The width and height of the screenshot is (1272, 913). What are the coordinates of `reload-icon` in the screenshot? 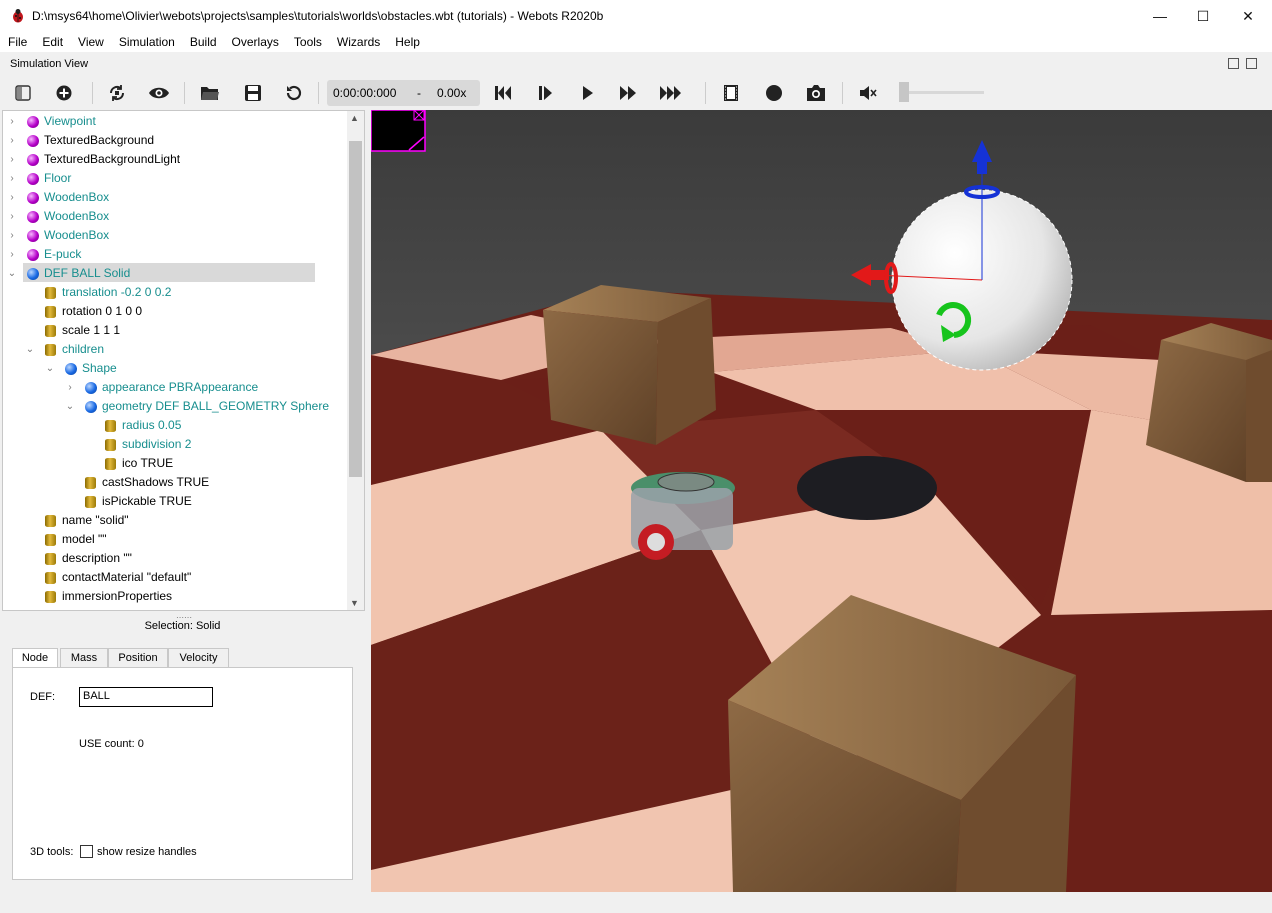 It's located at (117, 93).